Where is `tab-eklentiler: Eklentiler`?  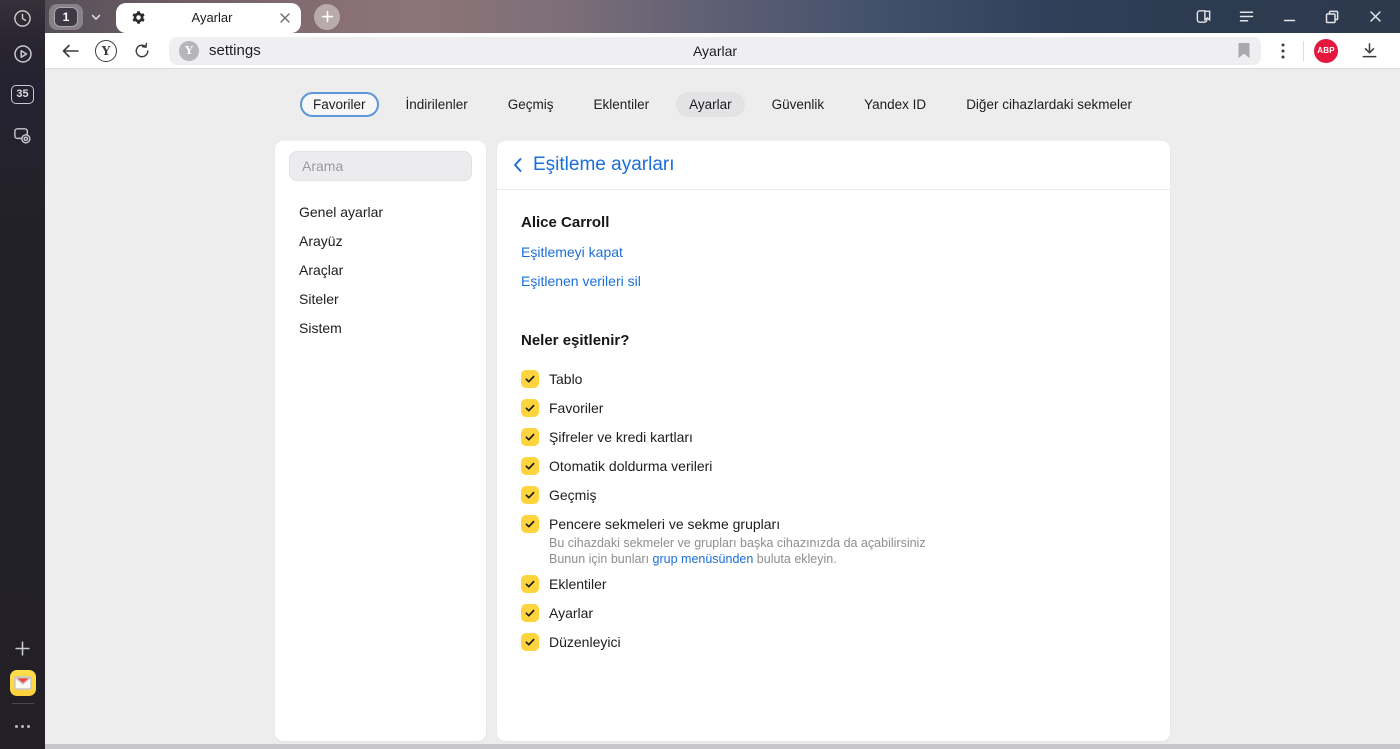
tab-eklentiler: Eklentiler is located at coordinates (622, 104).